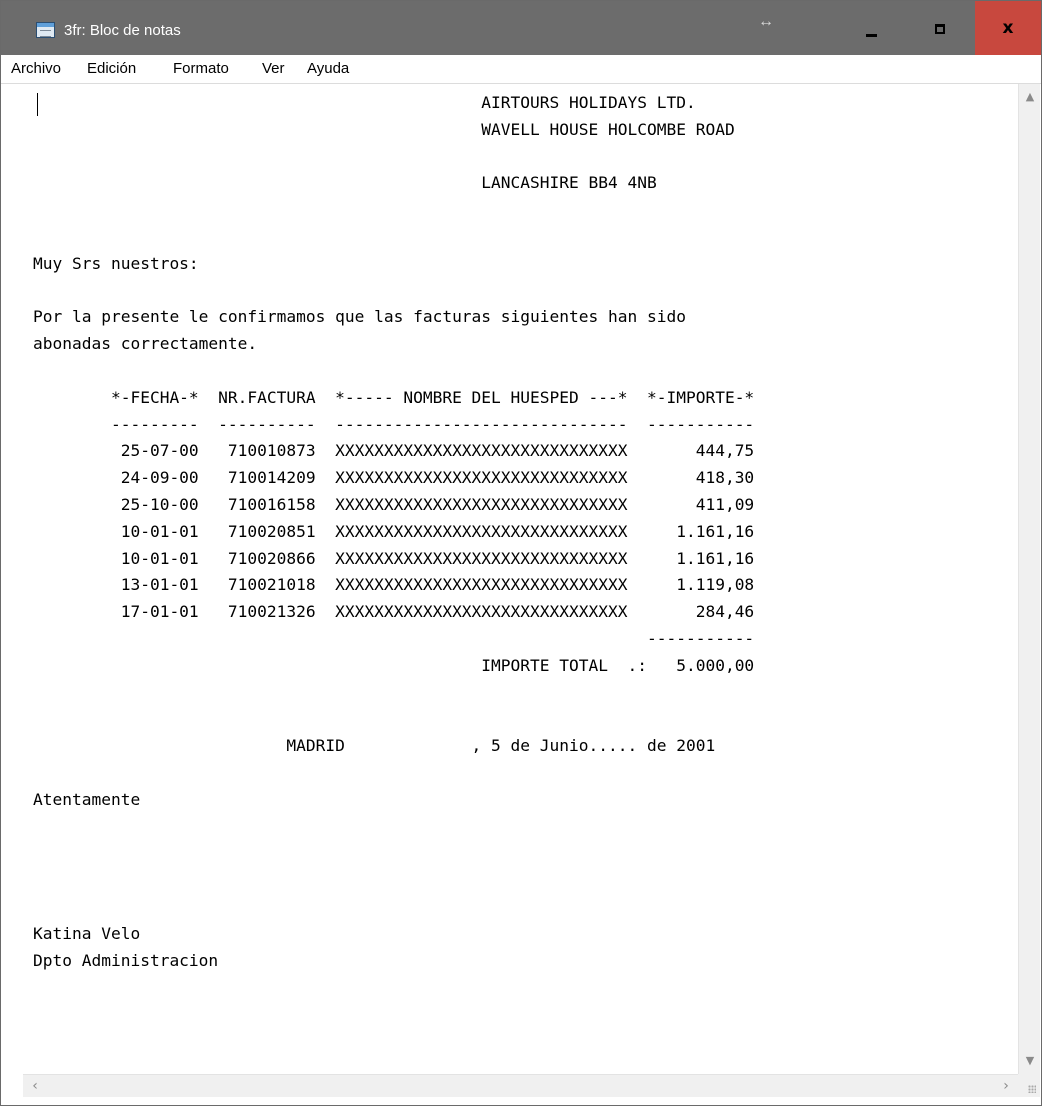  What do you see at coordinates (871, 28) in the screenshot?
I see `minimize-button` at bounding box center [871, 28].